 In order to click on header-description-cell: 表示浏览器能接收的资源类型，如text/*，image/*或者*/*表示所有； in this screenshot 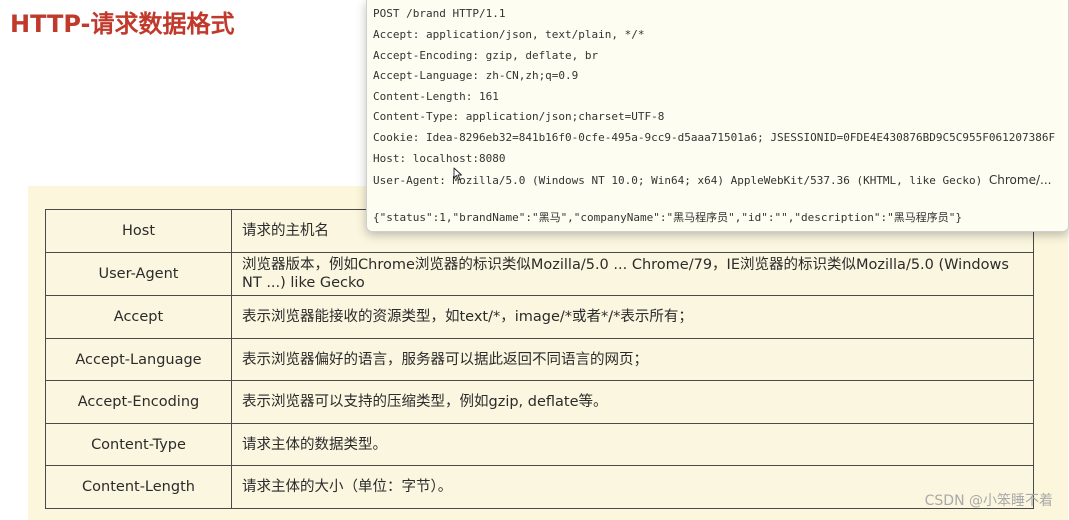, I will do `click(632, 317)`.